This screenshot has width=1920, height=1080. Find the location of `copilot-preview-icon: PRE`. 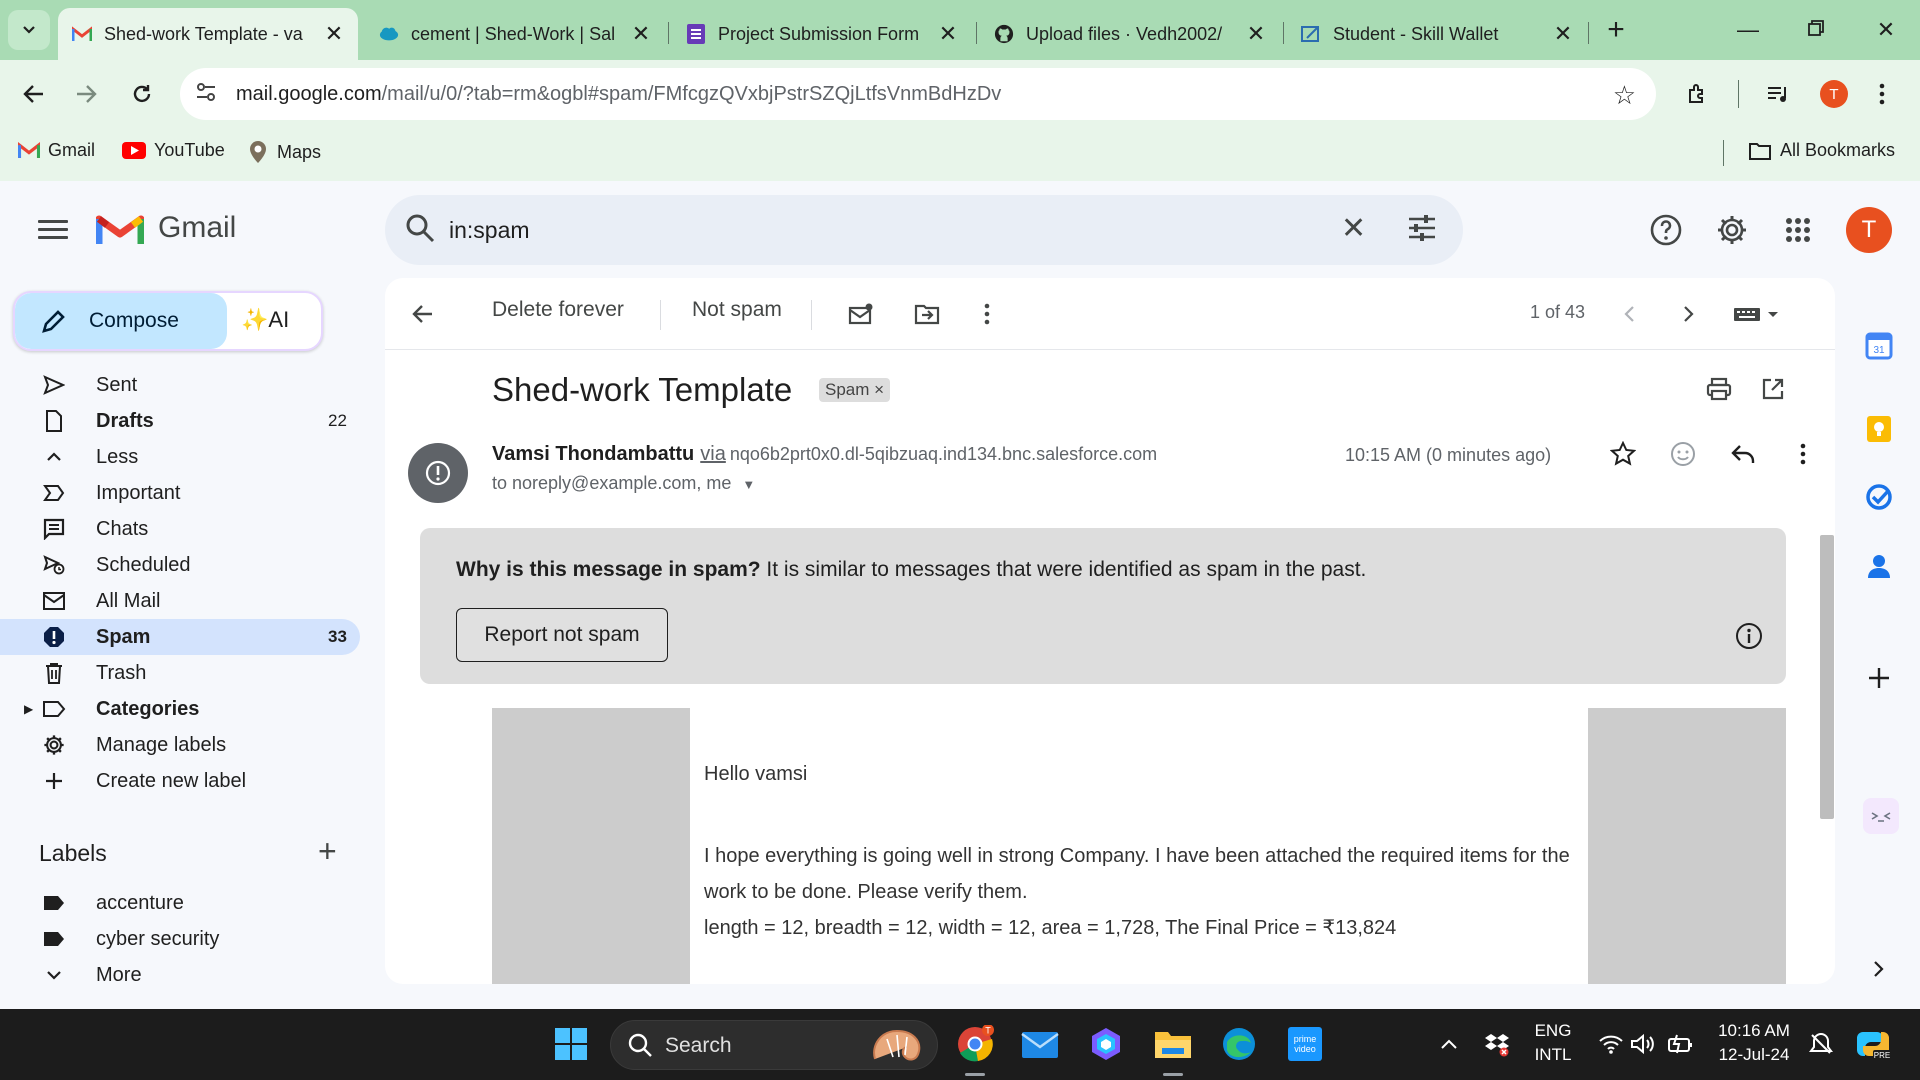

copilot-preview-icon: PRE is located at coordinates (1873, 1044).